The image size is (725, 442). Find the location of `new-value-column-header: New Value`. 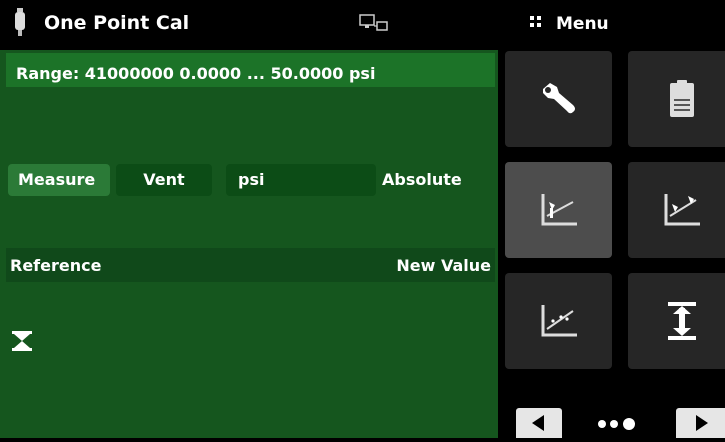

new-value-column-header: New Value is located at coordinates (443, 265).